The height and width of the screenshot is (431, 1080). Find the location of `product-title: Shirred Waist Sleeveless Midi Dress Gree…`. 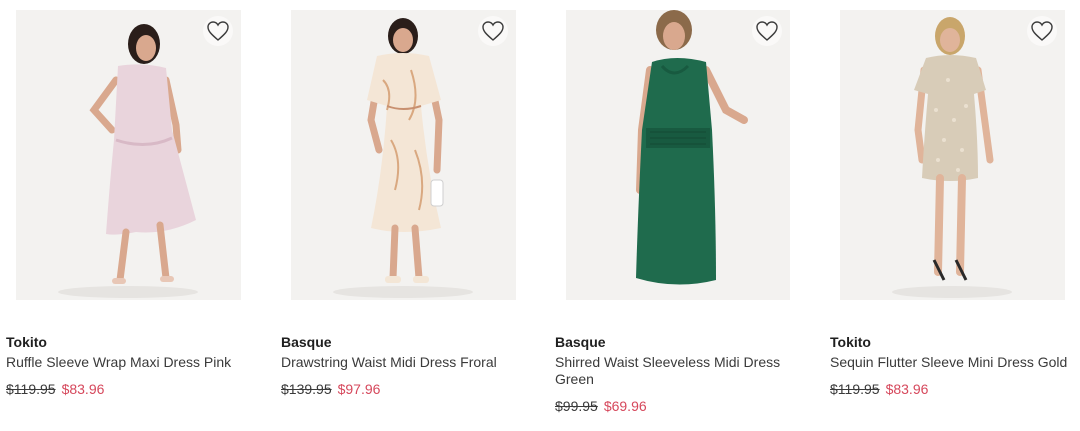

product-title: Shirred Waist Sleeveless Midi Dress Gree… is located at coordinates (686, 371).